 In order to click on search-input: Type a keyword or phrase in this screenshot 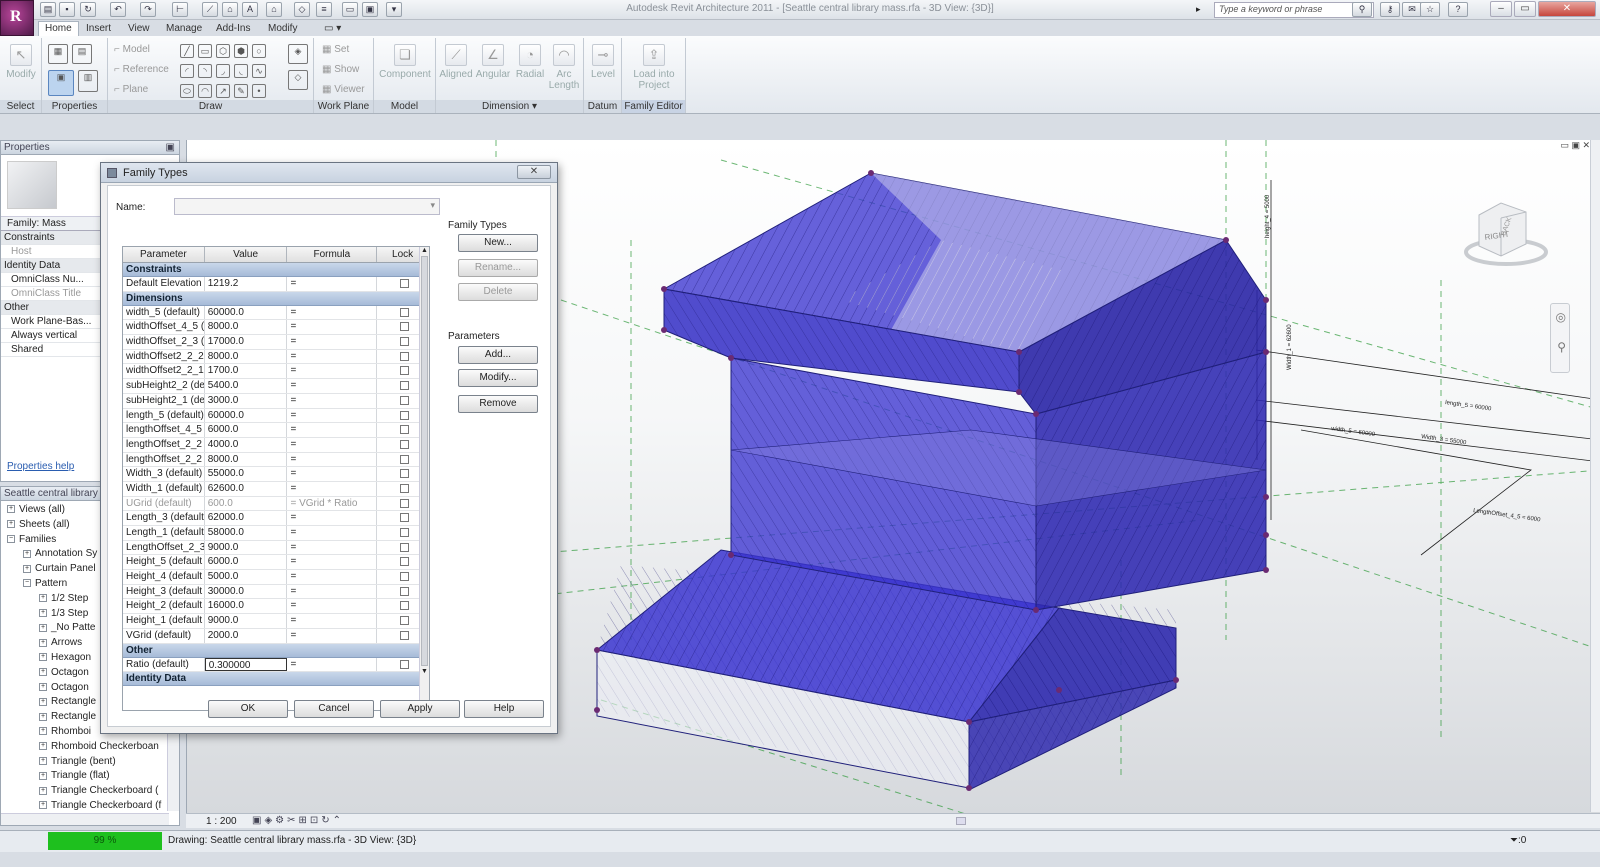, I will do `click(1294, 10)`.